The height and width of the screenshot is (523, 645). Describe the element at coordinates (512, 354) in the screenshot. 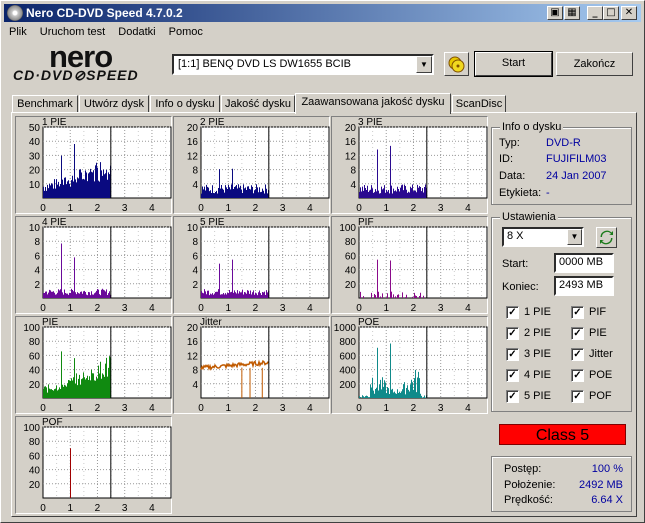

I see `checkbox-3-pie: ✓` at that location.